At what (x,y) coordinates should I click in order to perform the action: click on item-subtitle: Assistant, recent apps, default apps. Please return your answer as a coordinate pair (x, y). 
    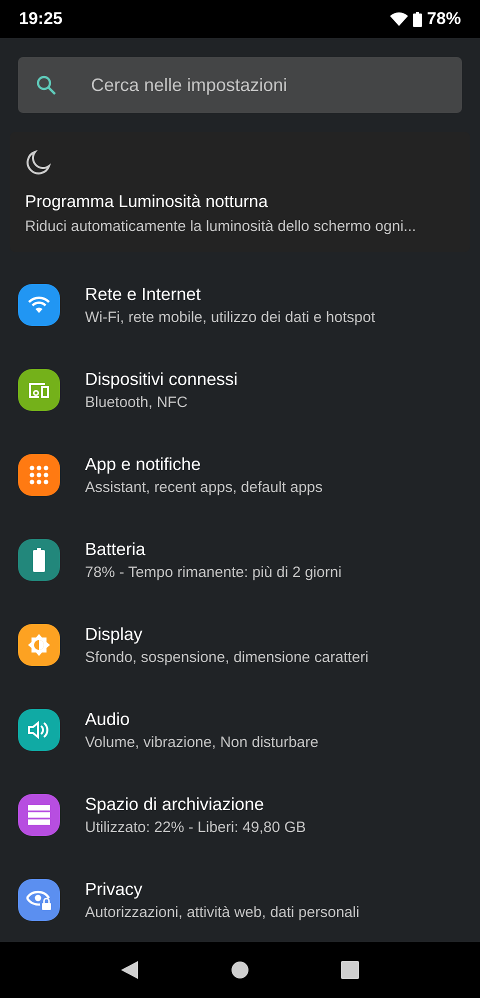
    Looking at the image, I should click on (204, 487).